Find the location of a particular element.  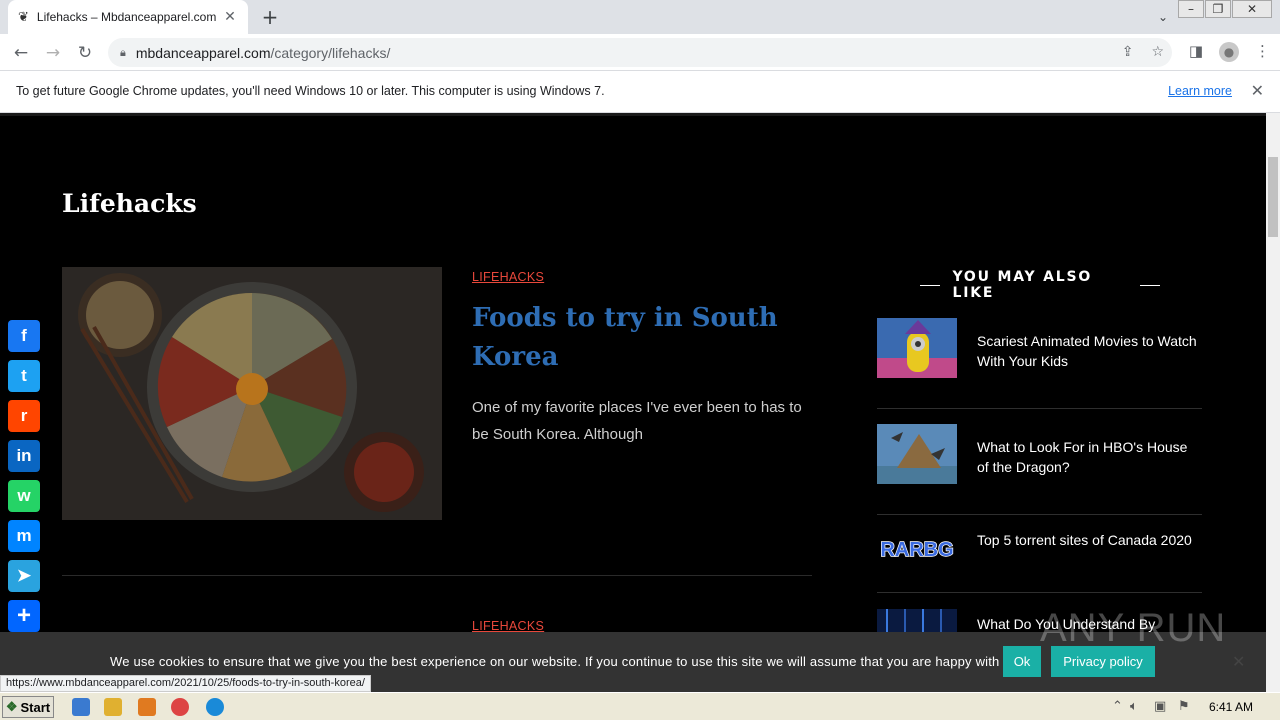

related-thumbnail-dragon is located at coordinates (917, 454).